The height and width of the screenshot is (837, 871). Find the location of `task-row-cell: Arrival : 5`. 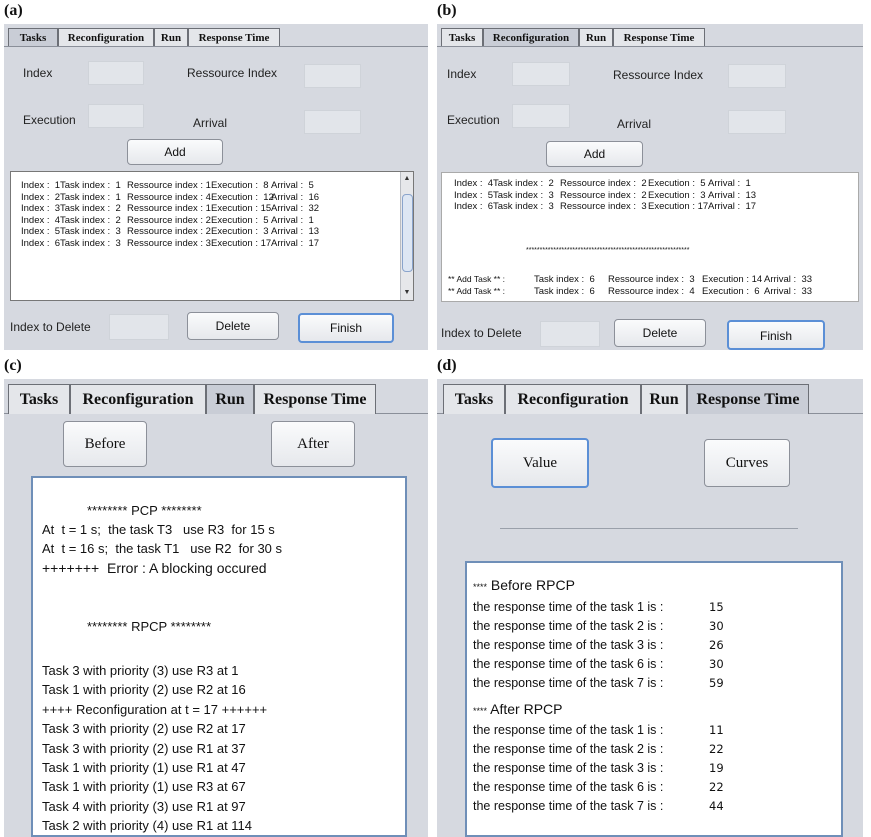

task-row-cell: Arrival : 5 is located at coordinates (292, 185).